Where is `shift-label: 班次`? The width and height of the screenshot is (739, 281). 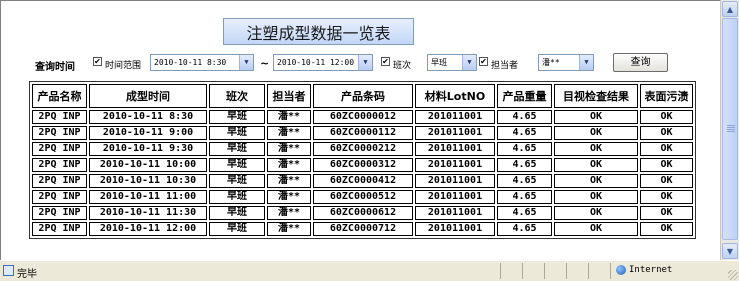 shift-label: 班次 is located at coordinates (402, 66).